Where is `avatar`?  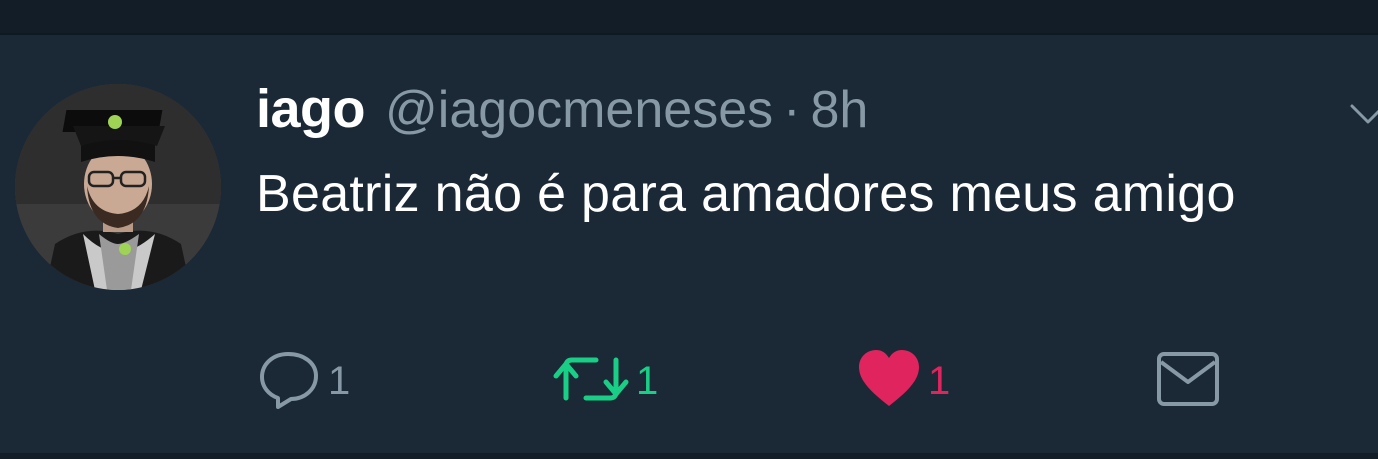
avatar is located at coordinates (118, 187).